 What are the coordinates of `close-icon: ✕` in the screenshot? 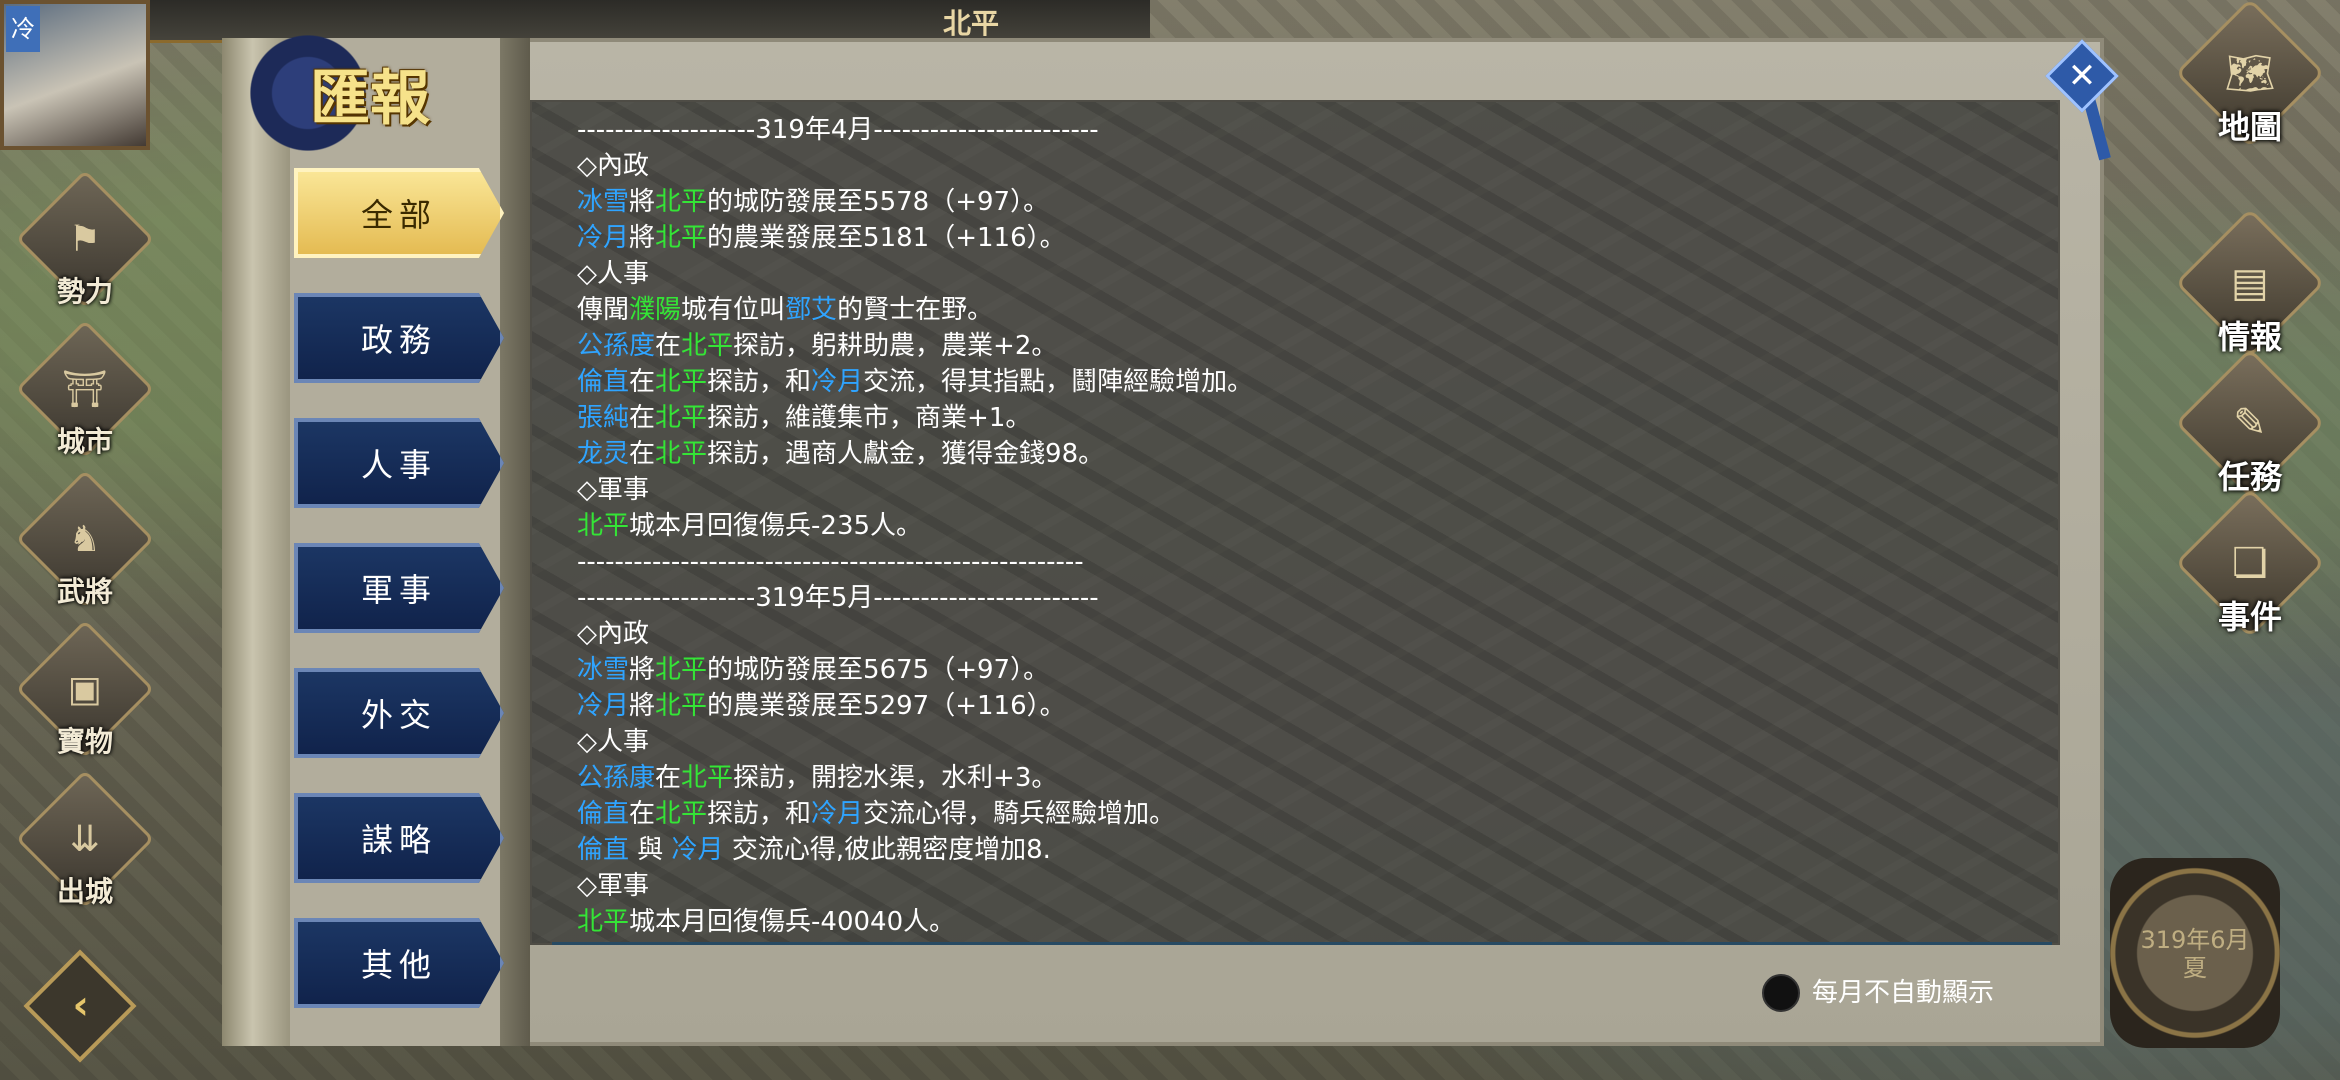 It's located at (2082, 76).